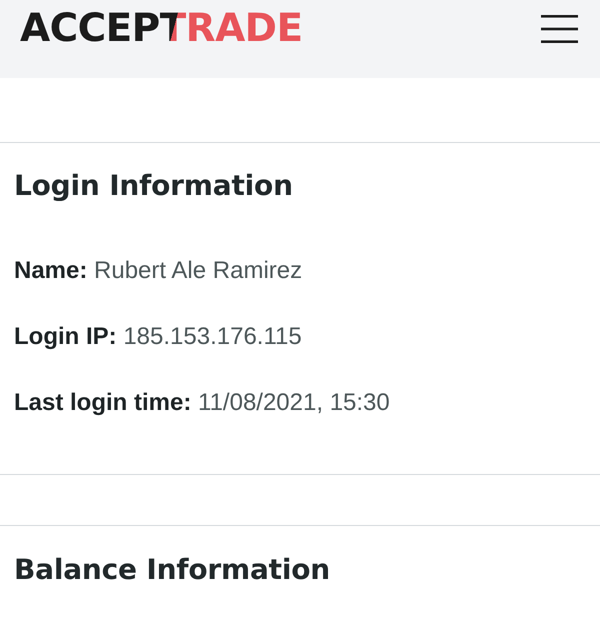 This screenshot has width=600, height=628. Describe the element at coordinates (154, 186) in the screenshot. I see `section-title: Login Information` at that location.